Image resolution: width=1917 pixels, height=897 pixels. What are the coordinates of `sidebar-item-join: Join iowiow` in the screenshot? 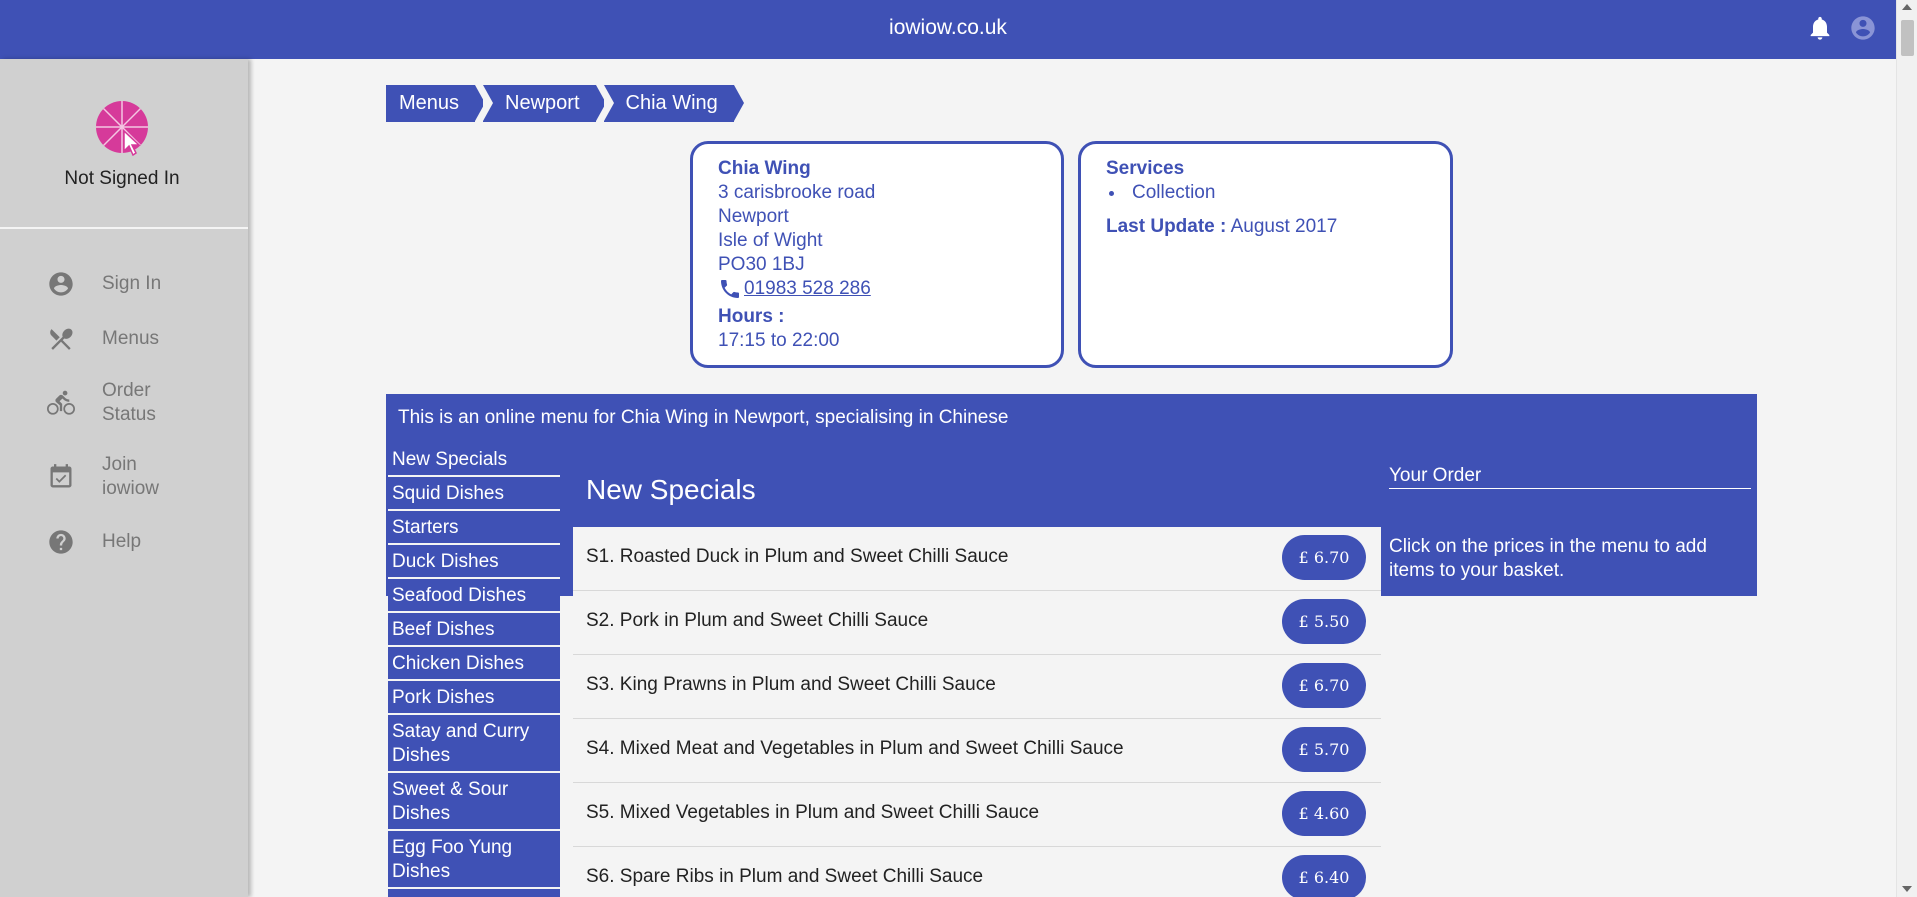 It's located at (141, 477).